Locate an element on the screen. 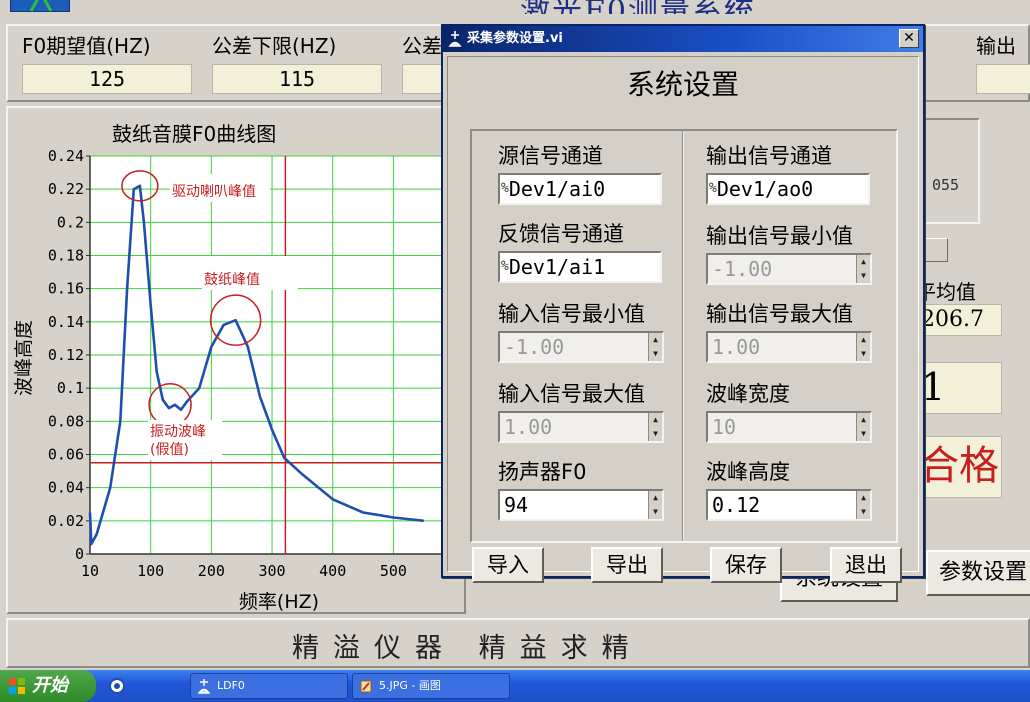 The height and width of the screenshot is (702, 1030). y-tick-label: 0.18 is located at coordinates (66, 256).